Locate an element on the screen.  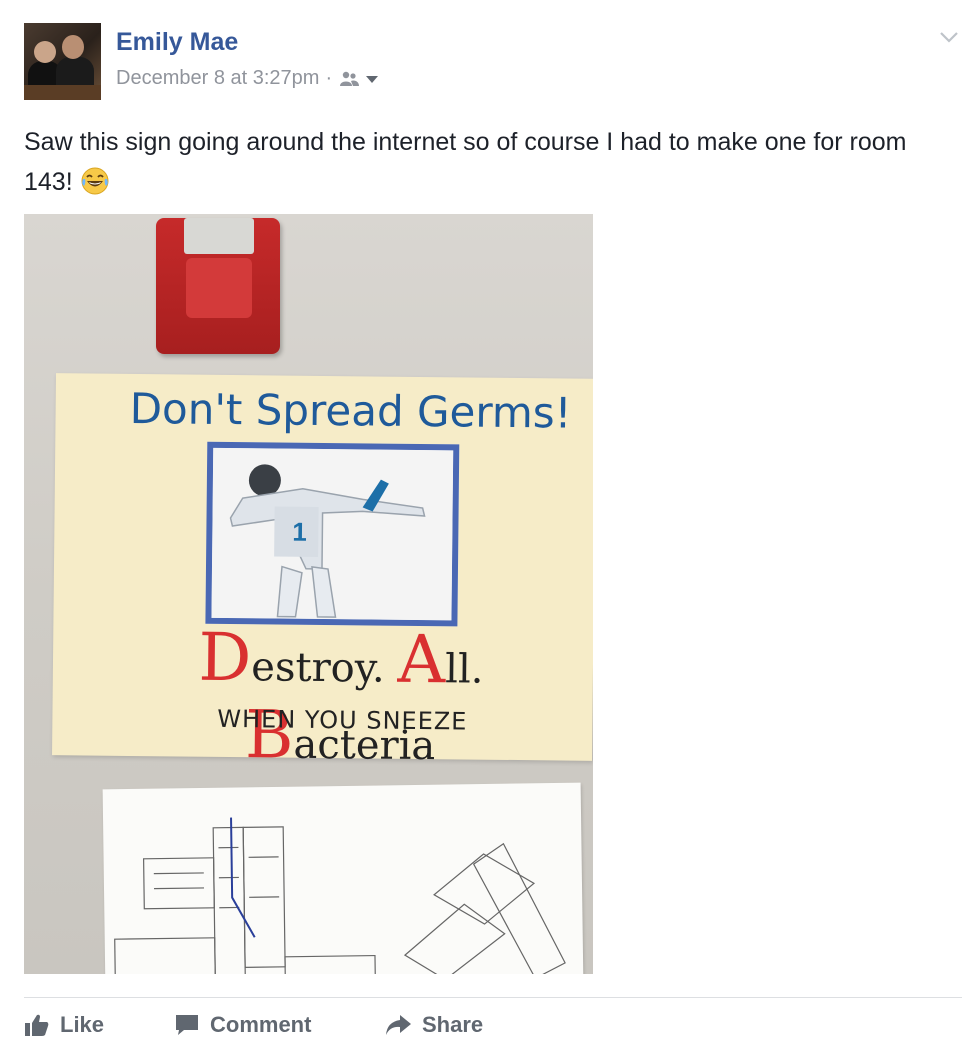
fire-alarm is located at coordinates (218, 286).